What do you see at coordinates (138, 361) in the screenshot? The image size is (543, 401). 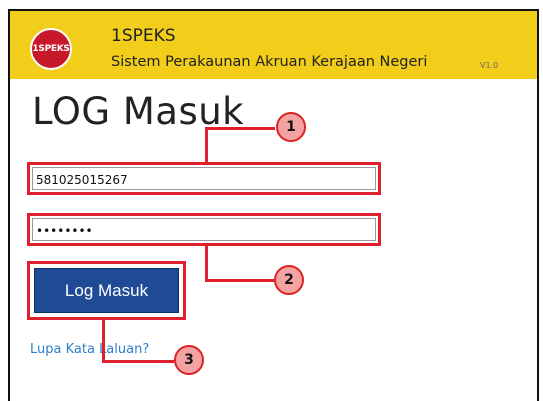 I see `callout-3-line-horizontal` at bounding box center [138, 361].